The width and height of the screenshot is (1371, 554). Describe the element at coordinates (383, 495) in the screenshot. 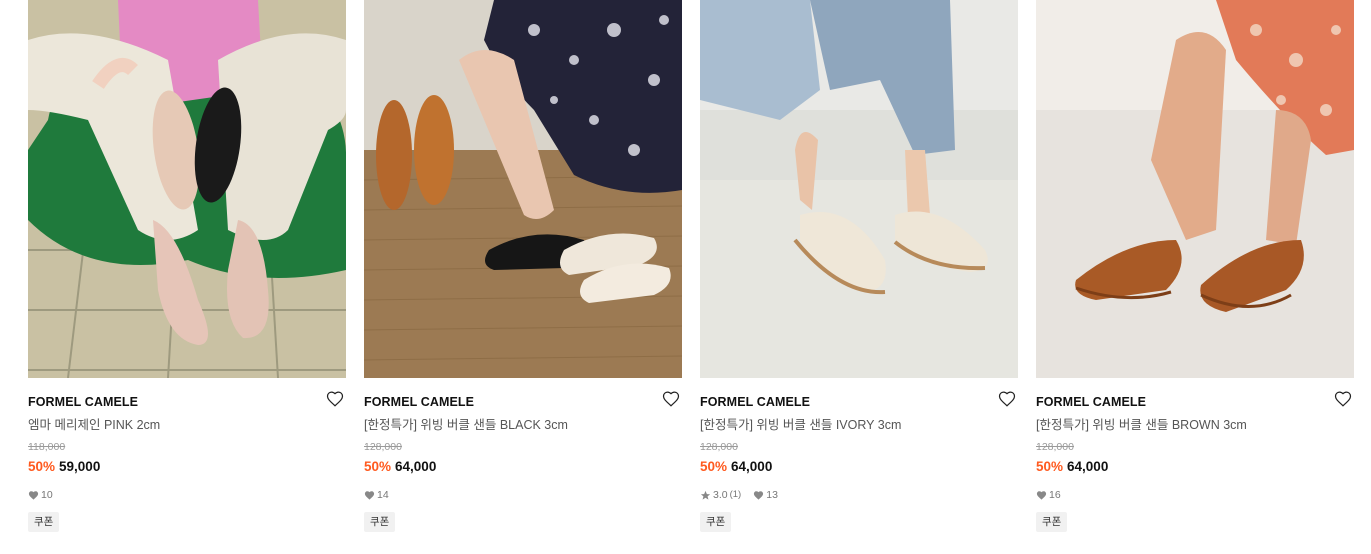

I see `like-count: 14` at that location.